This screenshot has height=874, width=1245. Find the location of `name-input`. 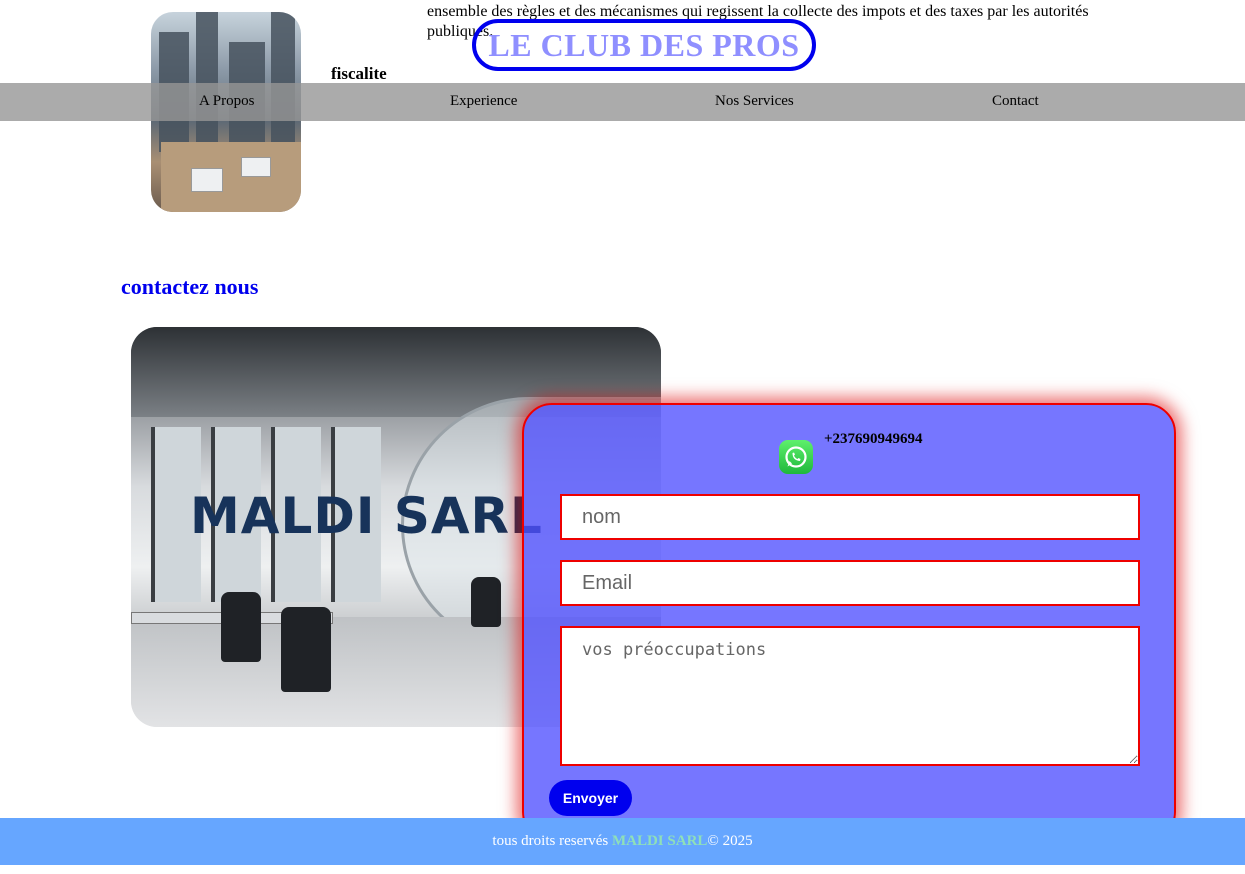

name-input is located at coordinates (850, 517).